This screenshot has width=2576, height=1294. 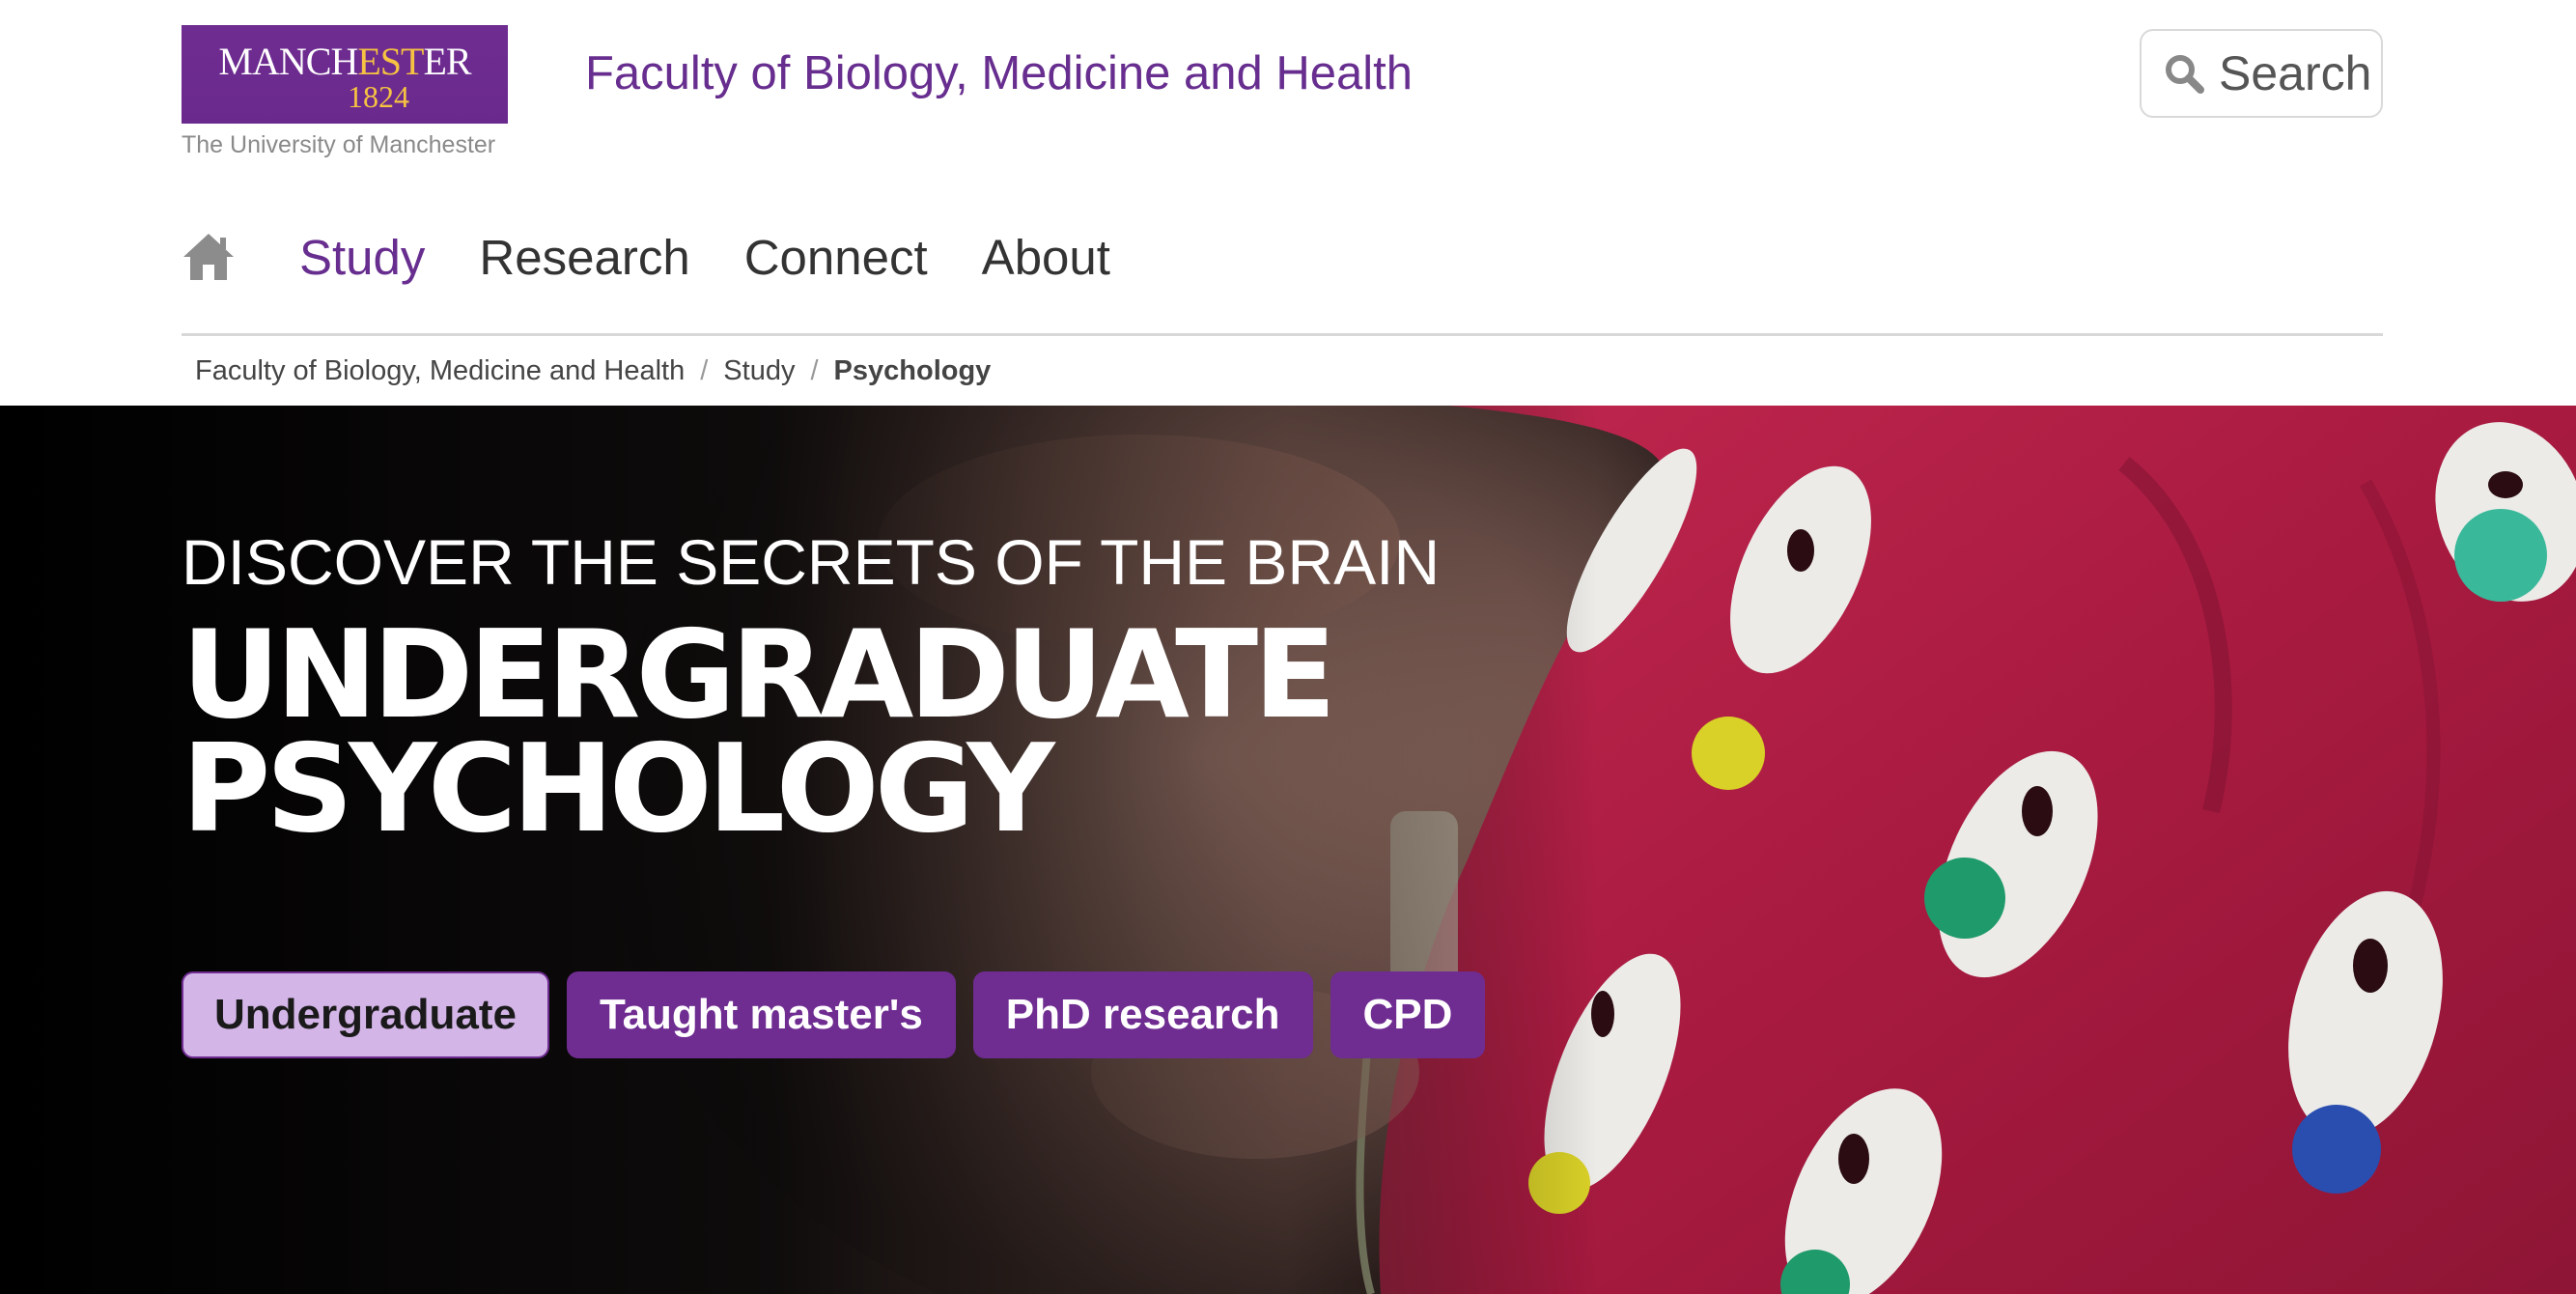 I want to click on home-icon, so click(x=209, y=257).